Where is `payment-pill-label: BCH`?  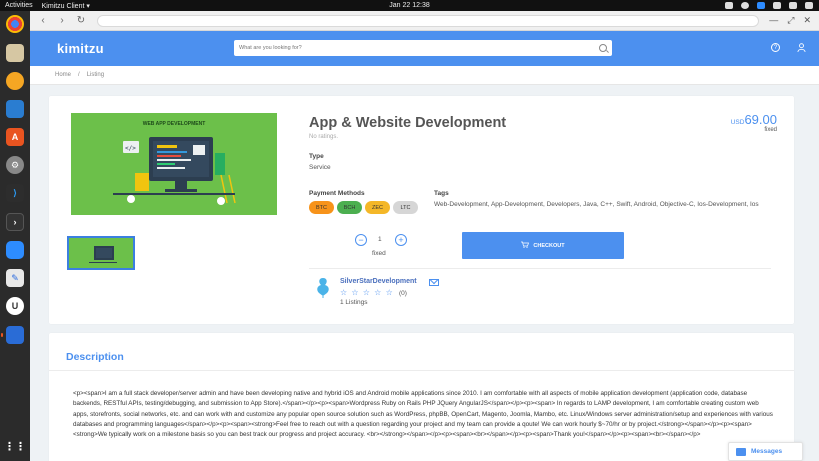 payment-pill-label: BCH is located at coordinates (349, 207).